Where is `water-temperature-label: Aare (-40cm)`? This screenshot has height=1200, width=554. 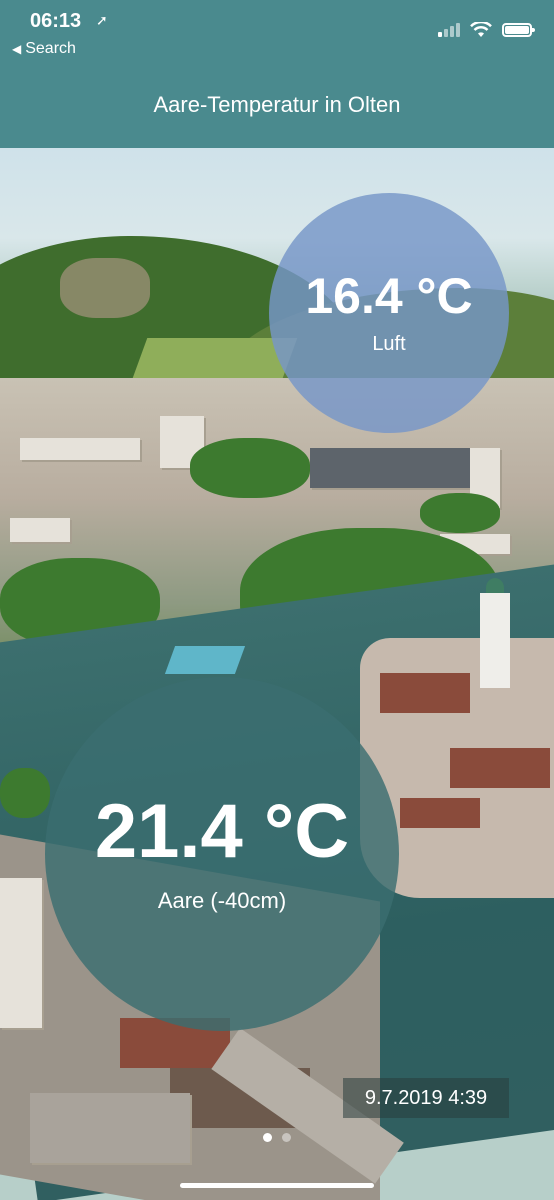
water-temperature-label: Aare (-40cm) is located at coordinates (222, 900).